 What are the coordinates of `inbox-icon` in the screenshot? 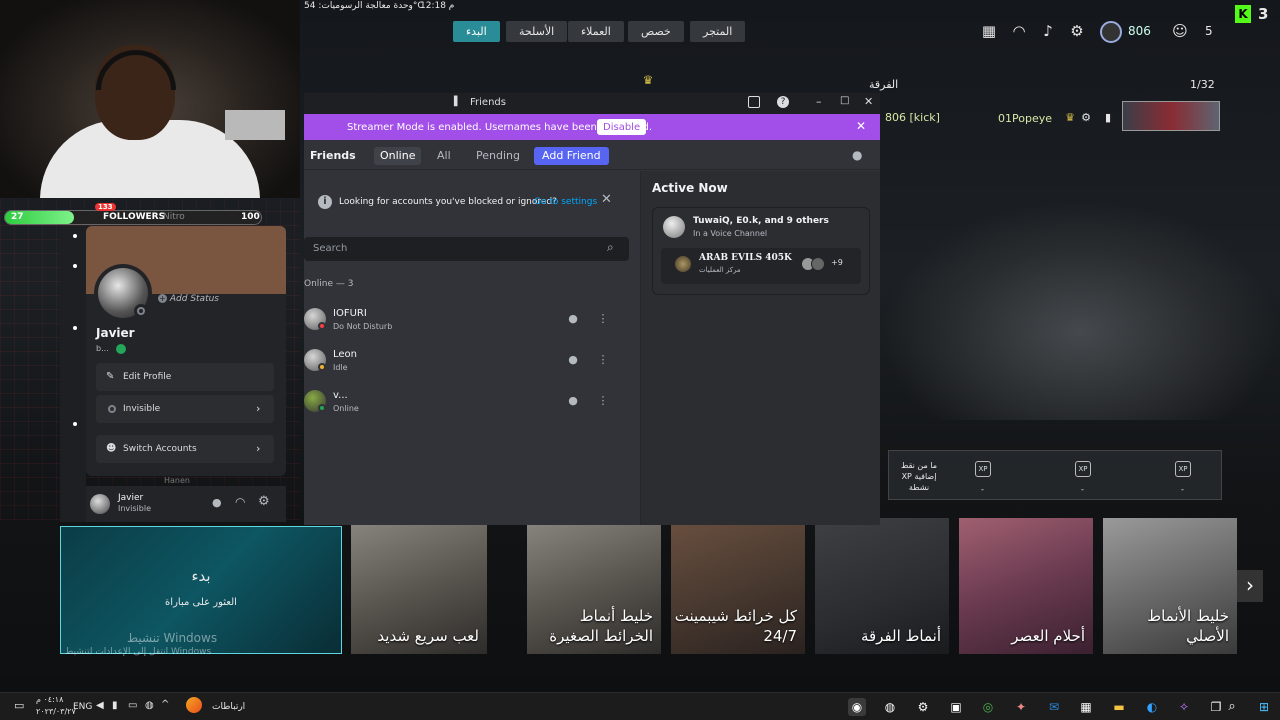 It's located at (754, 102).